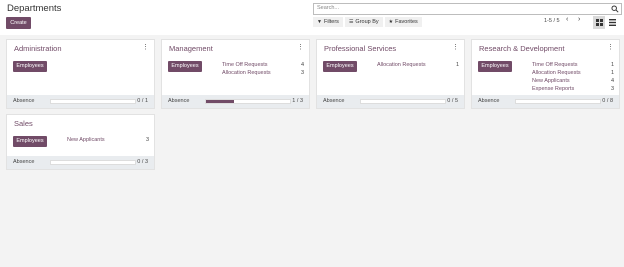 This screenshot has width=624, height=267. Describe the element at coordinates (406, 22) in the screenshot. I see `favorites-label: Favorites` at that location.